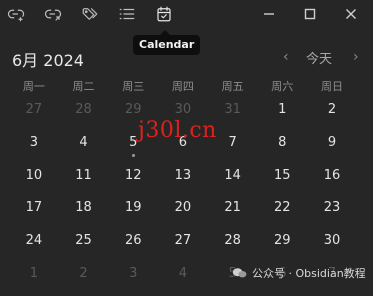 The height and width of the screenshot is (296, 373). Describe the element at coordinates (33, 86) in the screenshot. I see `weekday-label: 周一` at that location.